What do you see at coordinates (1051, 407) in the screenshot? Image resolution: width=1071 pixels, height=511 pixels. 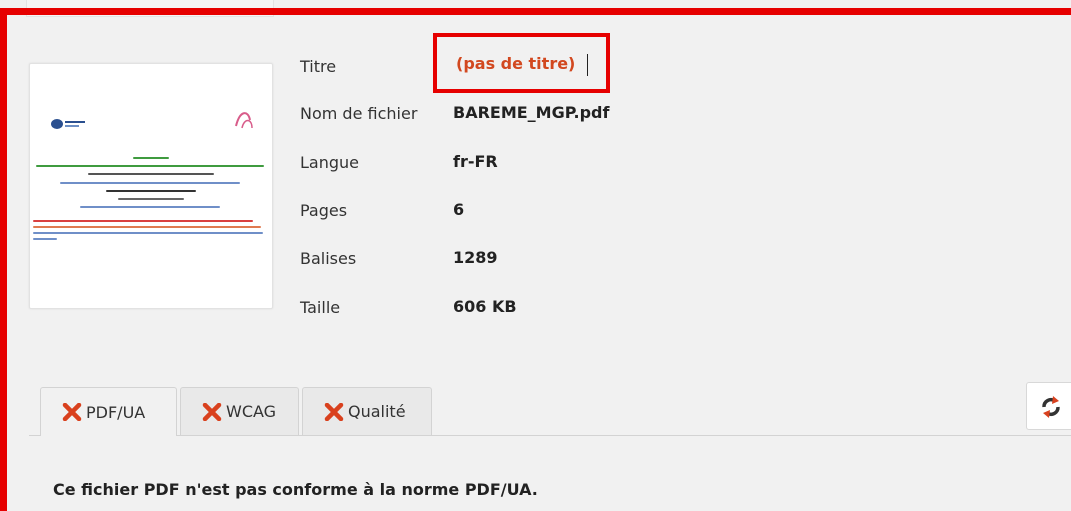 I see `refresh-icon` at bounding box center [1051, 407].